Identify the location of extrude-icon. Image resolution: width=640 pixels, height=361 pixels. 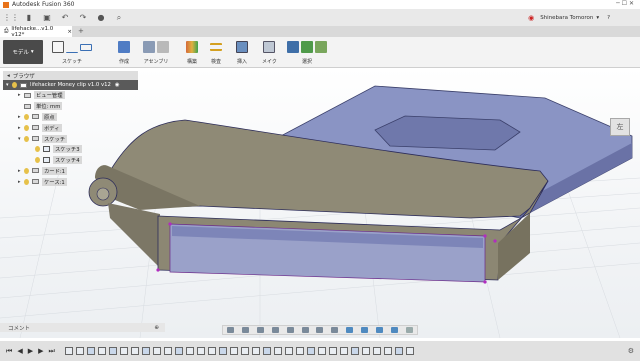
(124, 47).